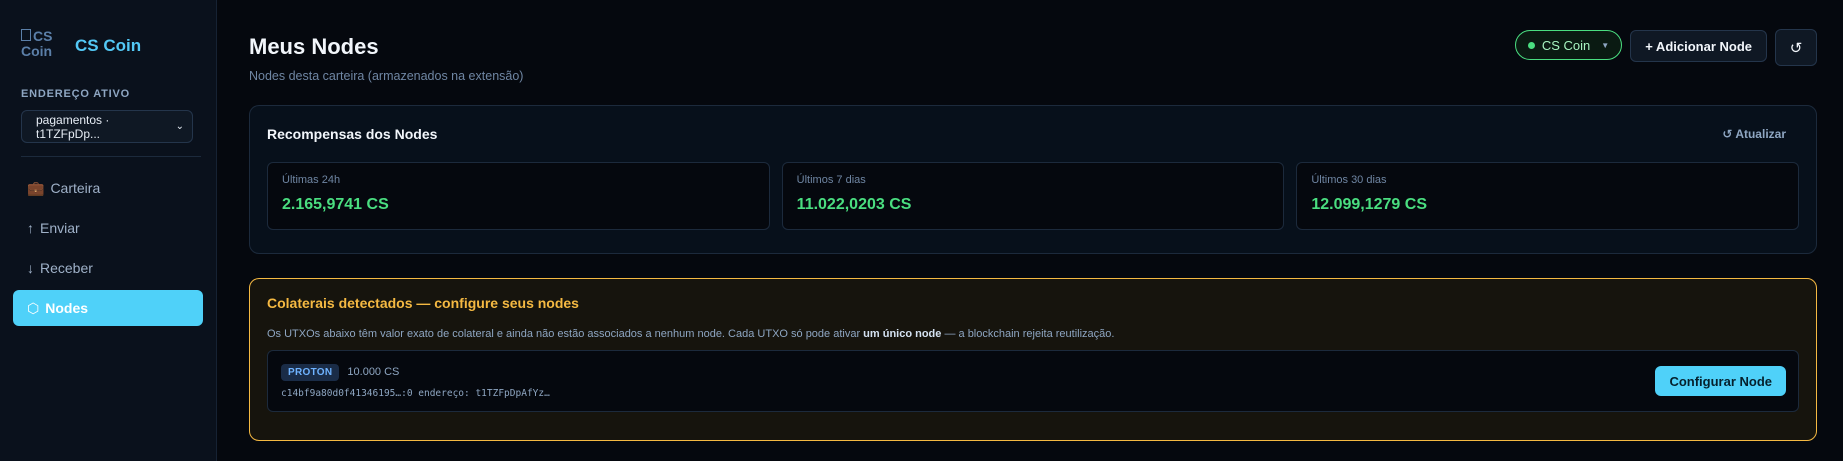 This screenshot has width=1843, height=461. What do you see at coordinates (75, 94) in the screenshot?
I see `address-label: ENDEREÇO ATIVO` at bounding box center [75, 94].